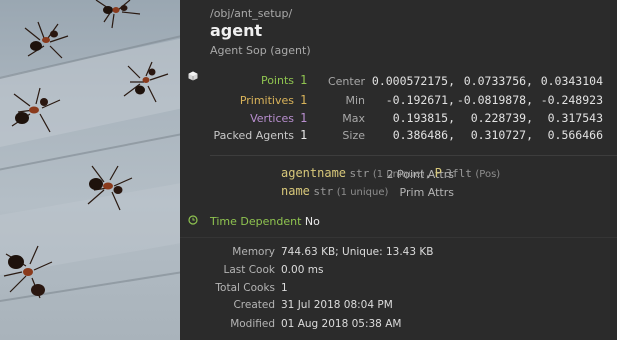 The height and width of the screenshot is (340, 617). What do you see at coordinates (304, 100) in the screenshot?
I see `primitives-value: 1` at bounding box center [304, 100].